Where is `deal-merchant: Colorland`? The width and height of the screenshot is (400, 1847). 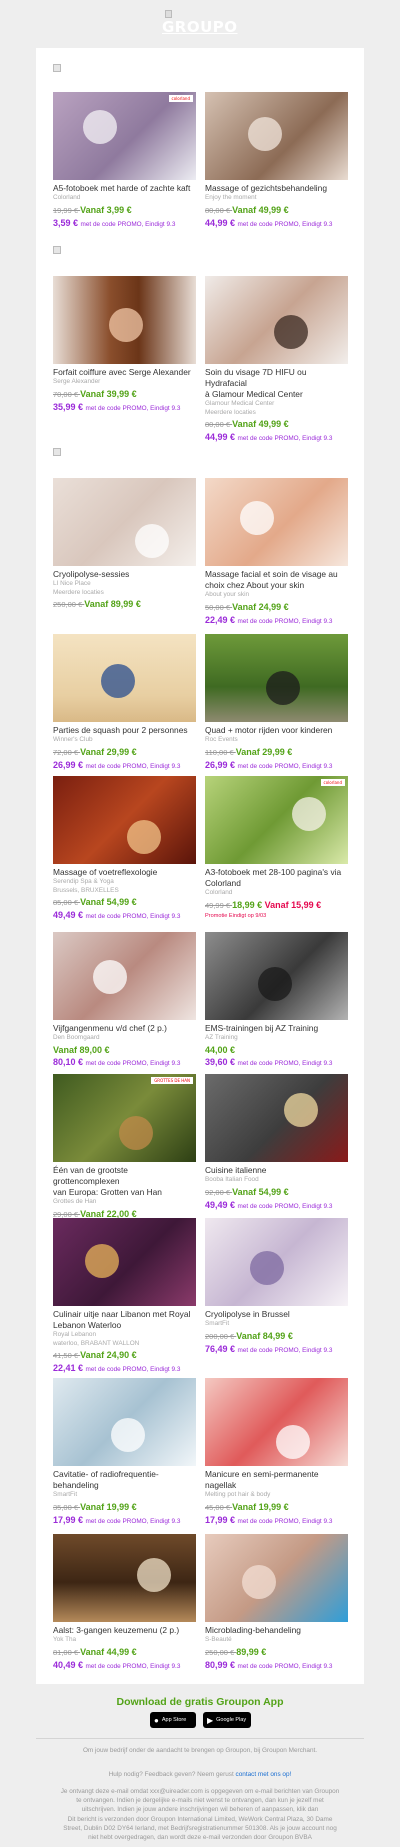 deal-merchant: Colorland is located at coordinates (67, 197).